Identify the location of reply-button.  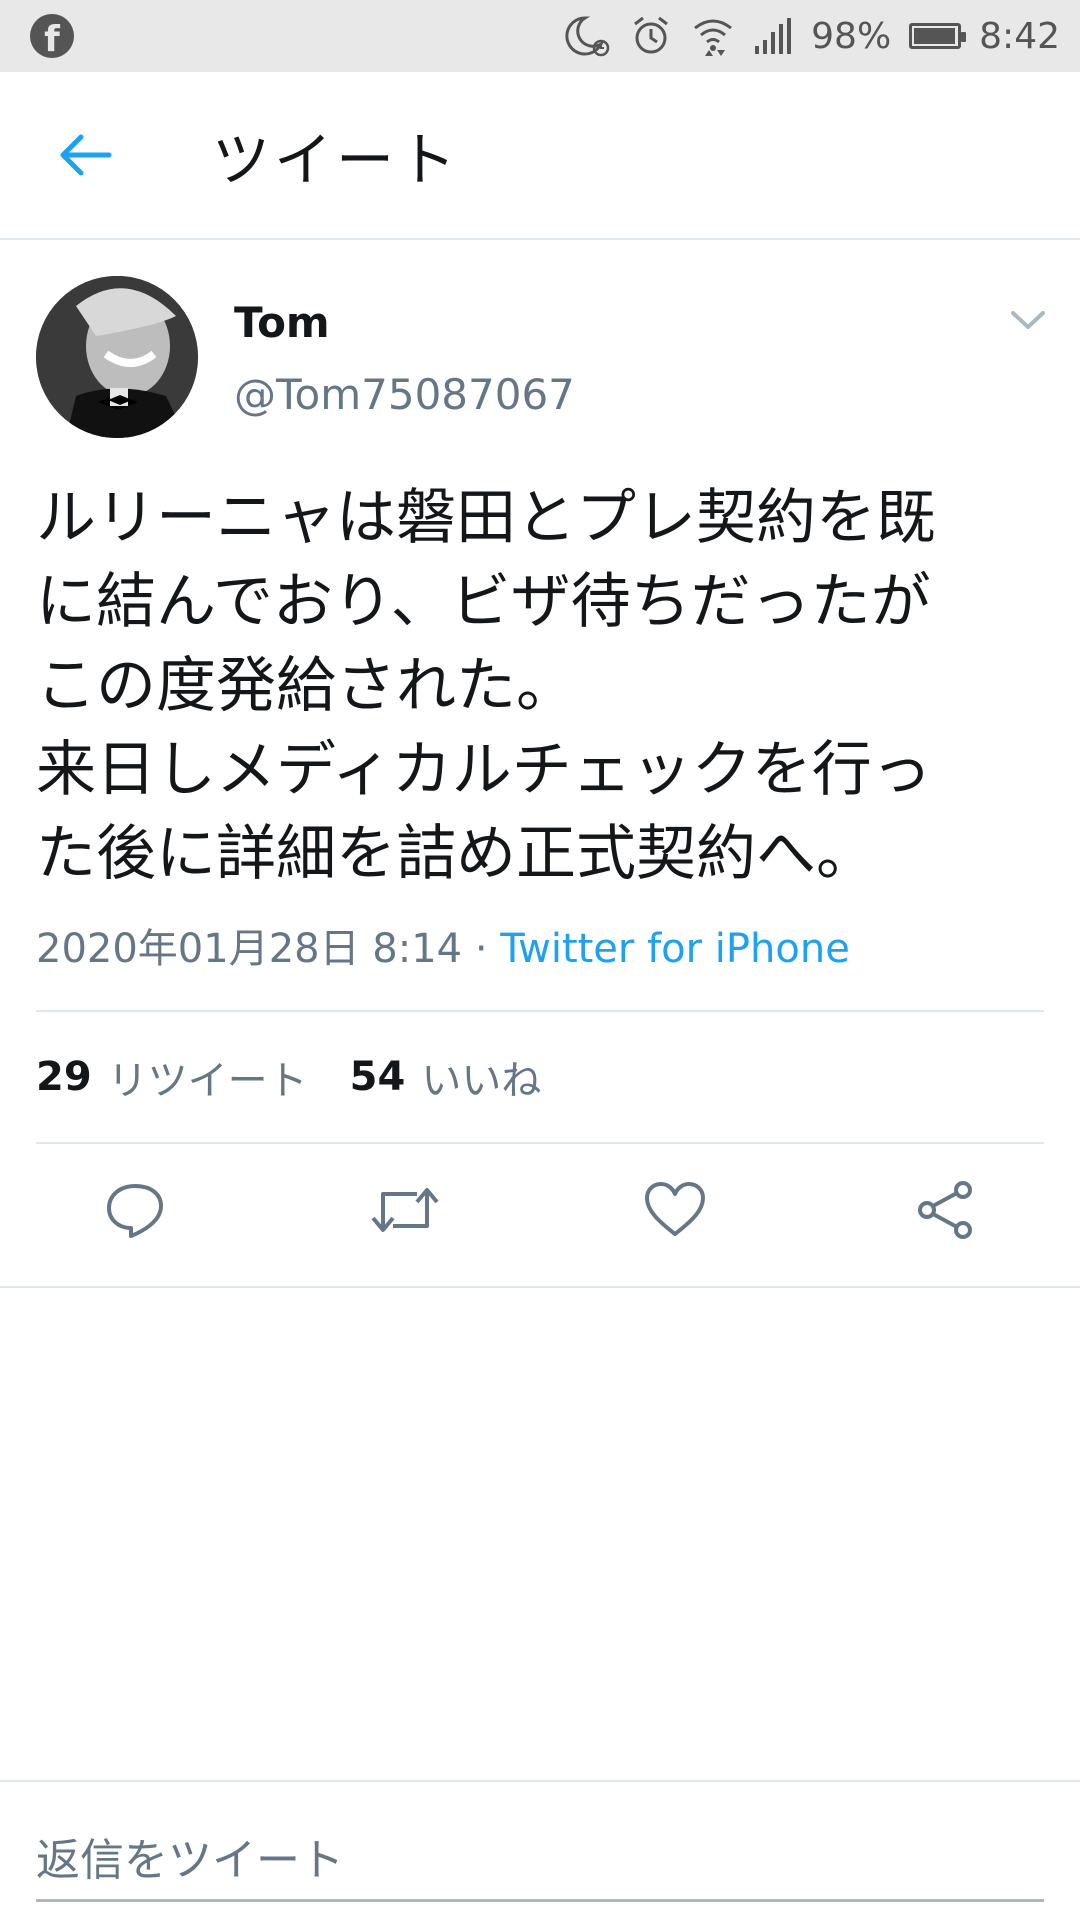
(135, 1210).